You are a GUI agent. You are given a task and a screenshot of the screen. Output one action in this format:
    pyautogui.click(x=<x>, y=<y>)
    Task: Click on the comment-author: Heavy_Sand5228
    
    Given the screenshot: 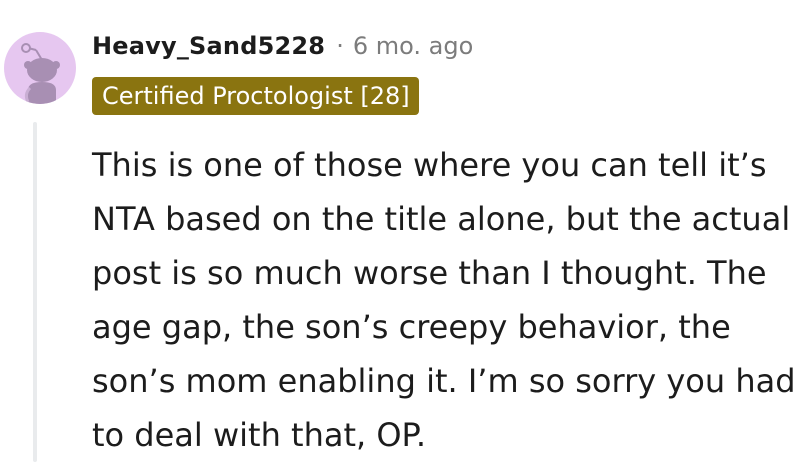 What is the action you would take?
    pyautogui.click(x=208, y=46)
    